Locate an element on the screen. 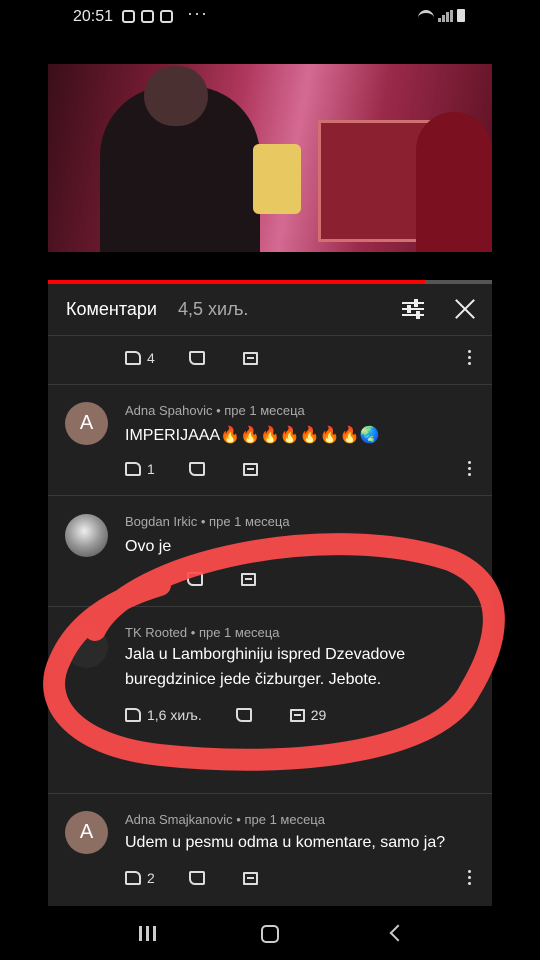 This screenshot has width=540, height=960. status-bar: 20:51 ··· is located at coordinates (270, 17).